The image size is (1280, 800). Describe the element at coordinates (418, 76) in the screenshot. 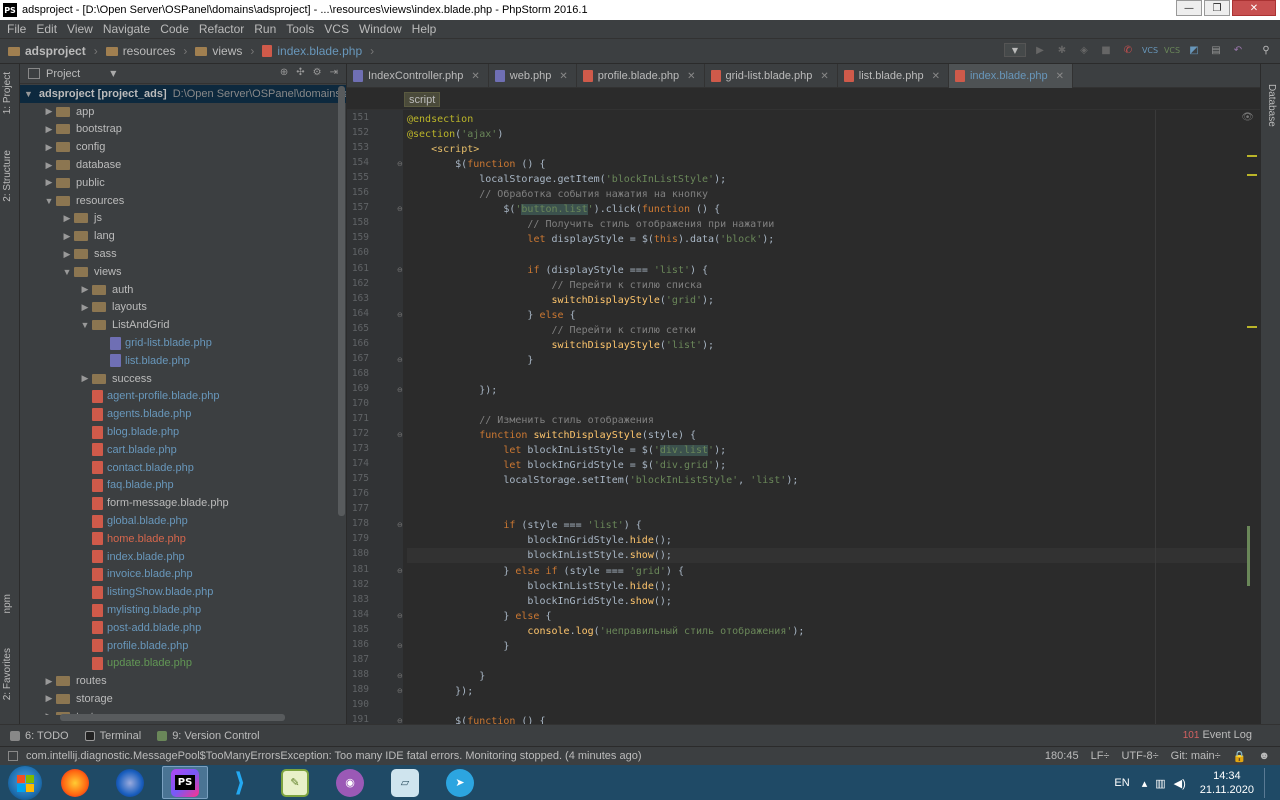

I see `editor-tab: IndexController.php ✕` at that location.